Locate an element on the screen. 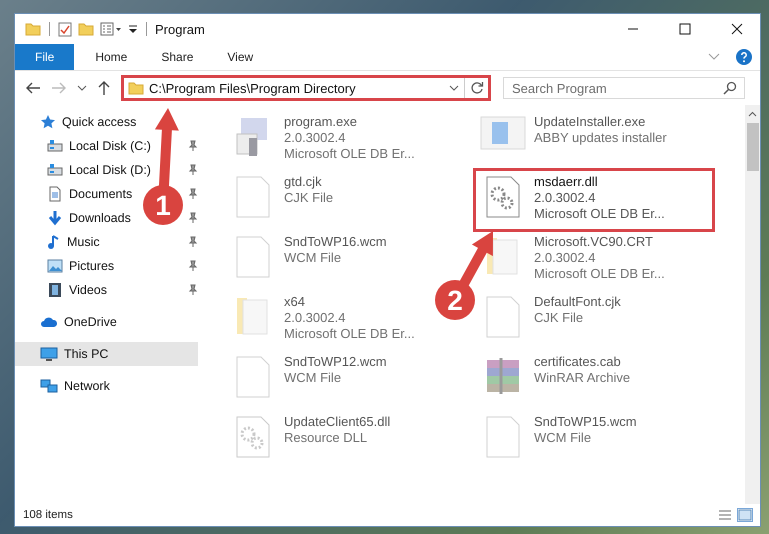  navigation-item: OneDrive is located at coordinates (69, 322).